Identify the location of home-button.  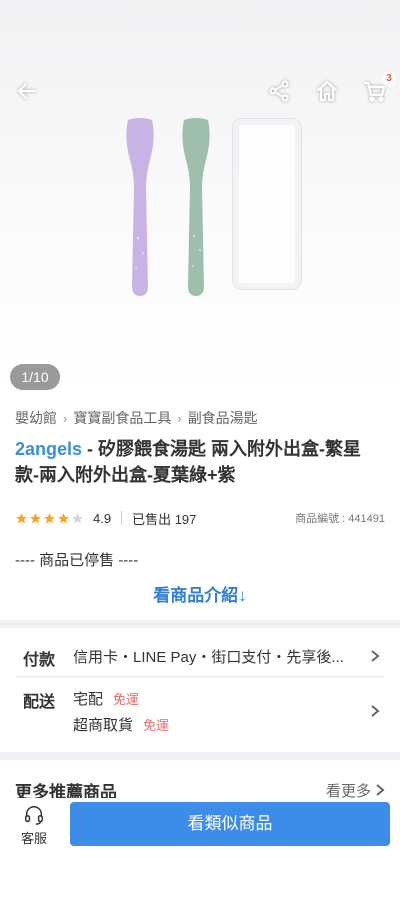
(327, 91).